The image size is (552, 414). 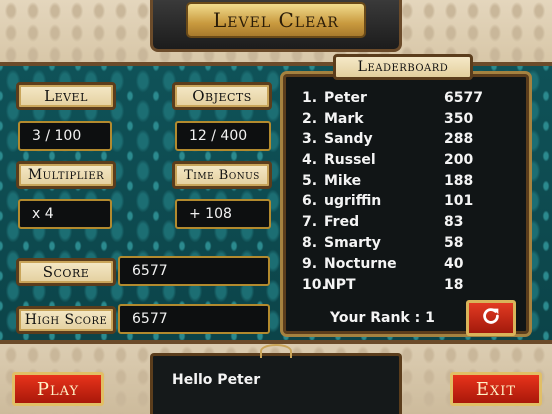 I want to click on refresh-leaderboard-button, so click(x=491, y=318).